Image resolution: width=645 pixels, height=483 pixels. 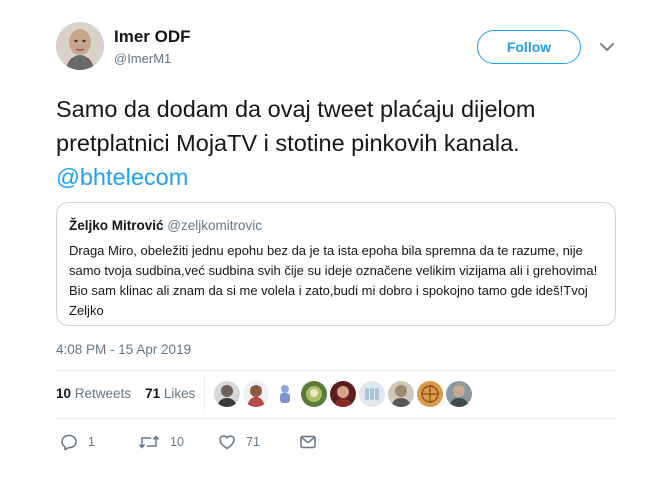 I want to click on message-icon, so click(x=308, y=442).